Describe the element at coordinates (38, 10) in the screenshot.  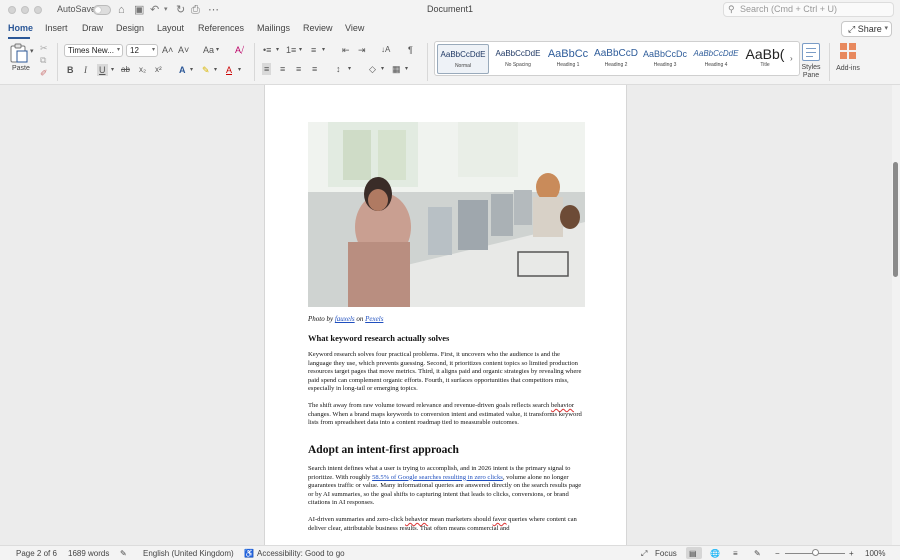
I see `zoom-window-button` at that location.